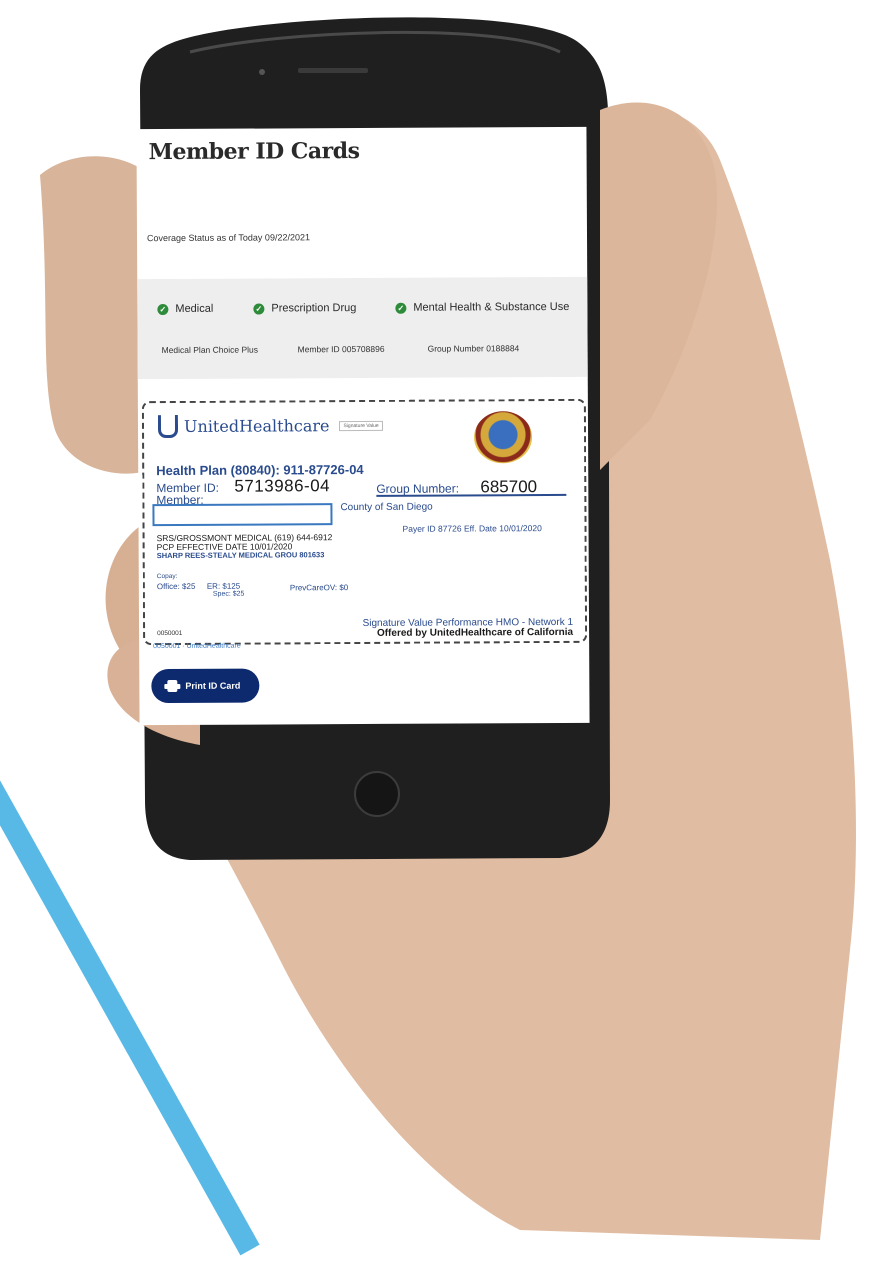 The width and height of the screenshot is (871, 1267). I want to click on card-code: 0050001, so click(170, 633).